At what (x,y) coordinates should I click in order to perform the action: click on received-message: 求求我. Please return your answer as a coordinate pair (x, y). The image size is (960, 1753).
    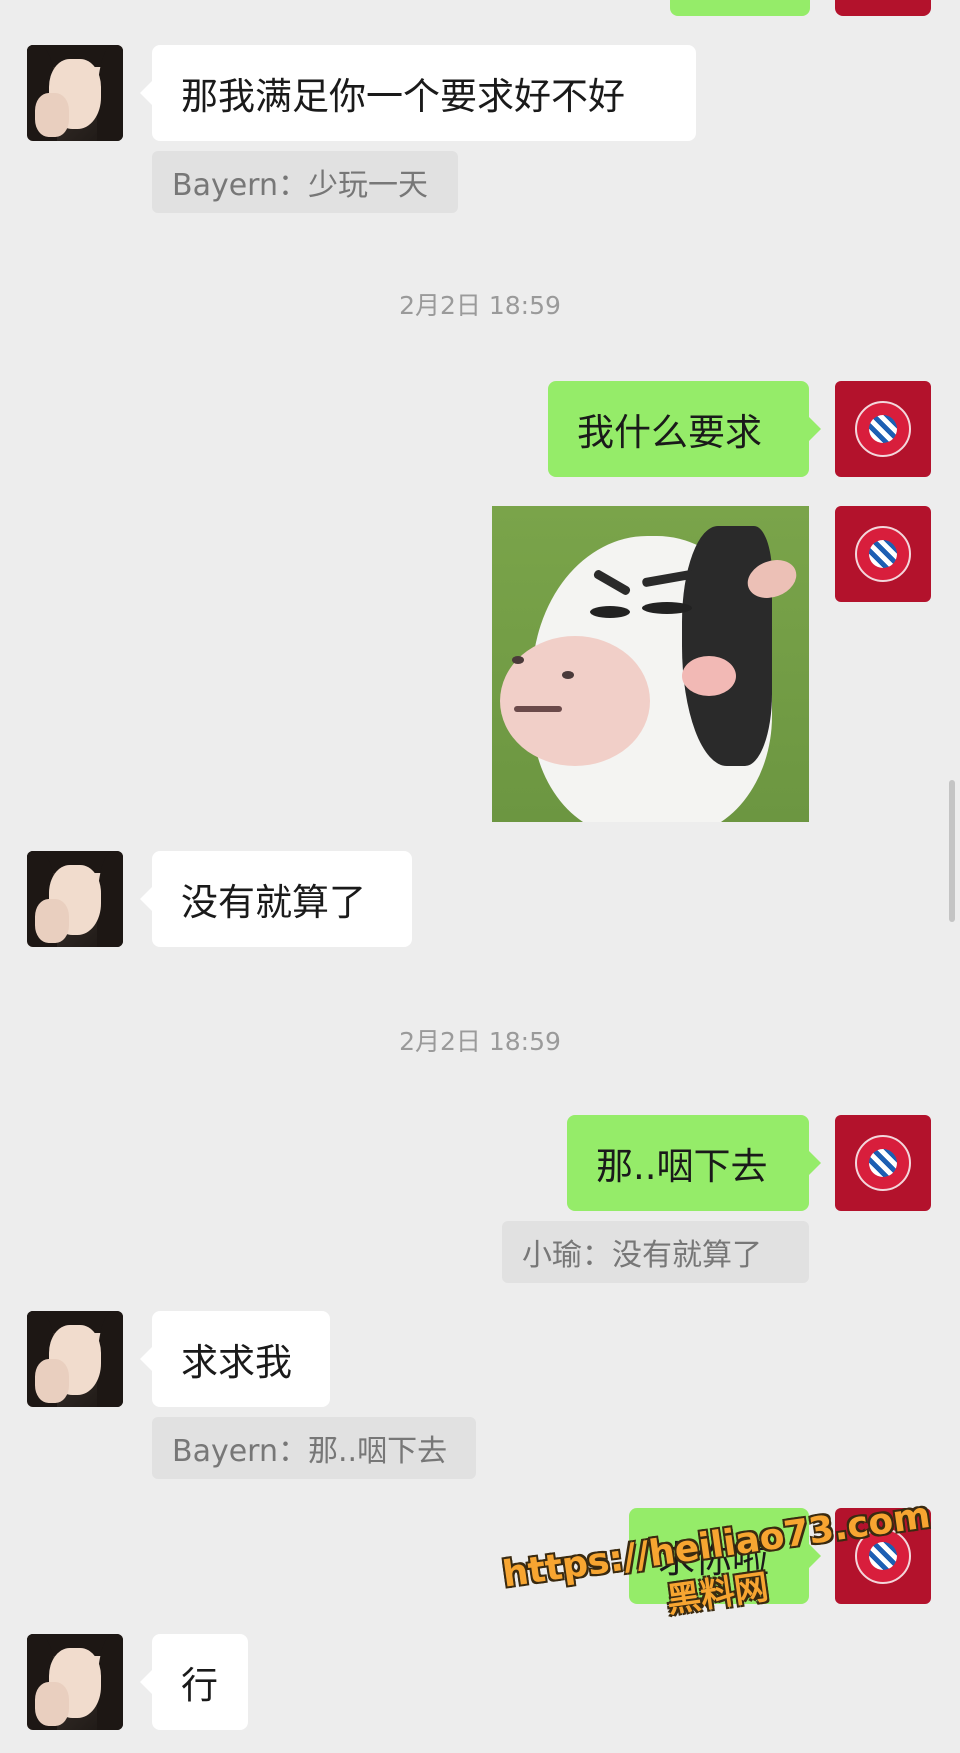
    Looking at the image, I should click on (235, 1359).